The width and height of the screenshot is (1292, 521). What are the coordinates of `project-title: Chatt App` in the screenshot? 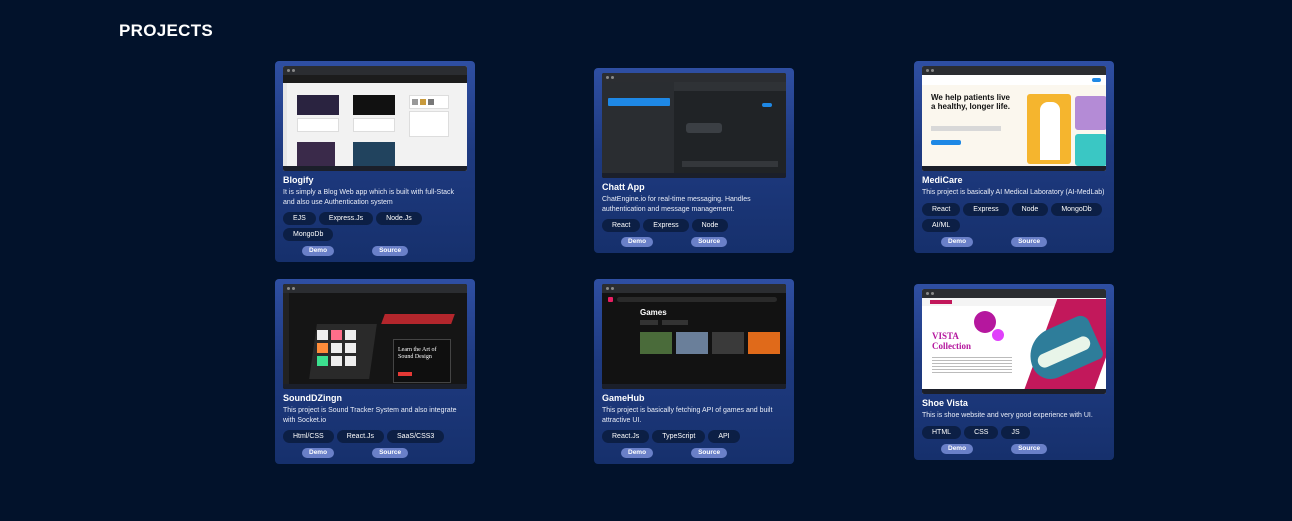 It's located at (623, 187).